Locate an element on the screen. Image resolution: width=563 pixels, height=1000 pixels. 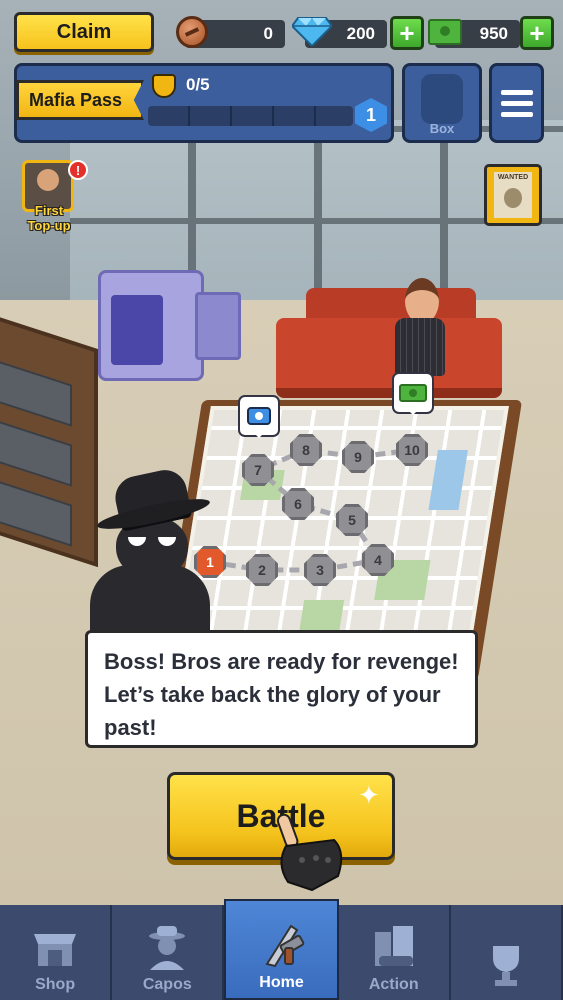
add-cash-button: + is located at coordinates (537, 33).